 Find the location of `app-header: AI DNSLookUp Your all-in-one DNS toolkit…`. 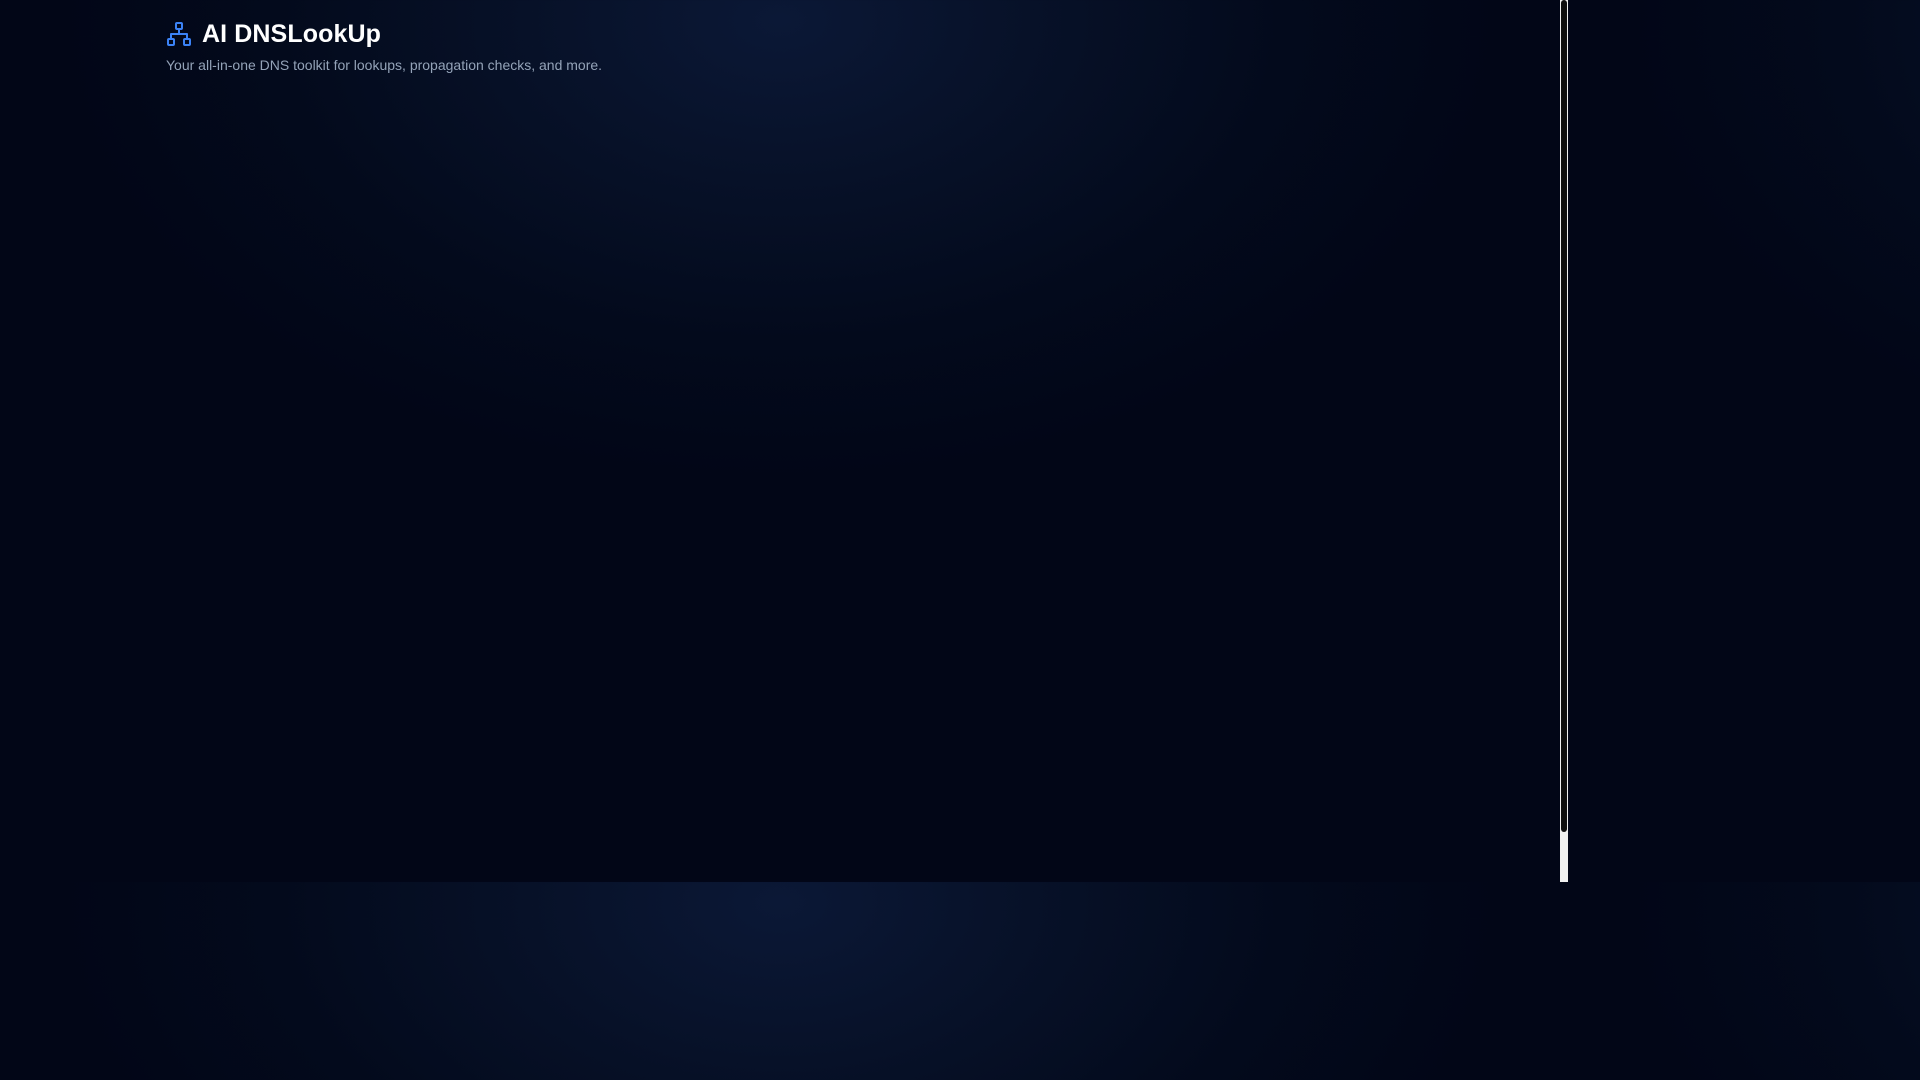

app-header: AI DNSLookUp Your all-in-one DNS toolkit… is located at coordinates (384, 46).